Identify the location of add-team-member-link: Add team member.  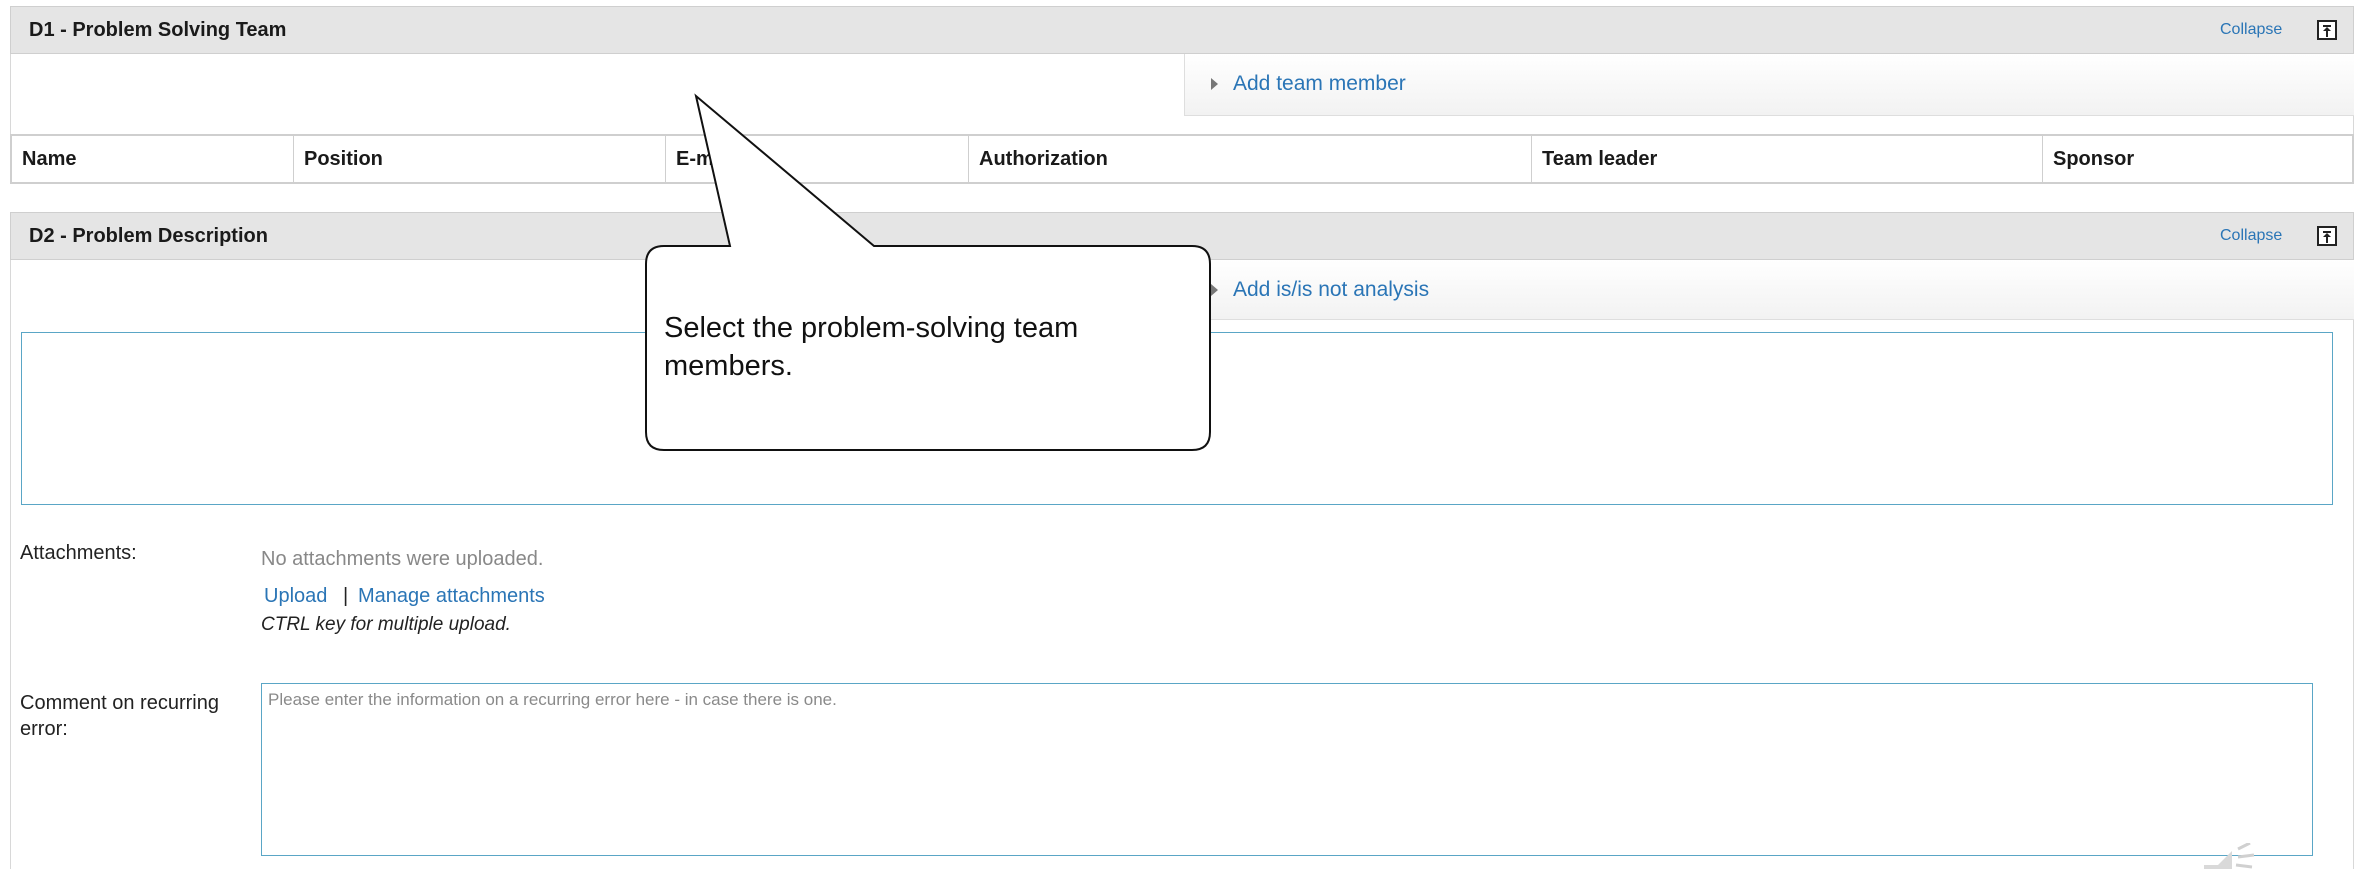
(1319, 84).